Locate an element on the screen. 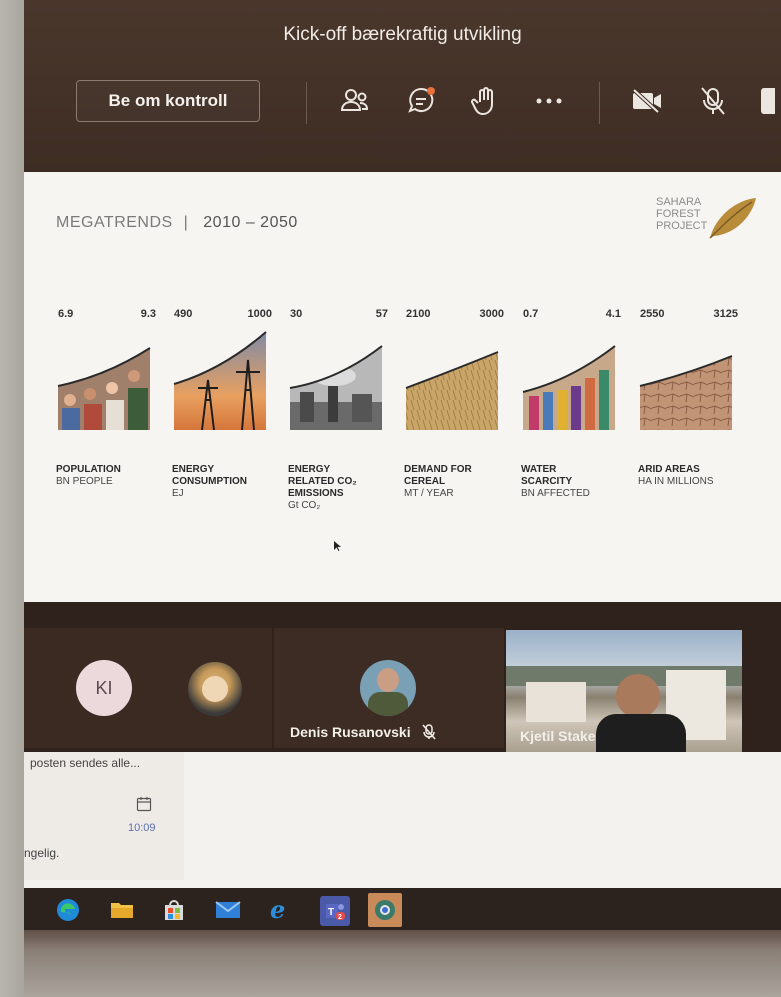  sahara-forest-project-logo: SAHARA FOREST PROJECT is located at coordinates (703, 218).